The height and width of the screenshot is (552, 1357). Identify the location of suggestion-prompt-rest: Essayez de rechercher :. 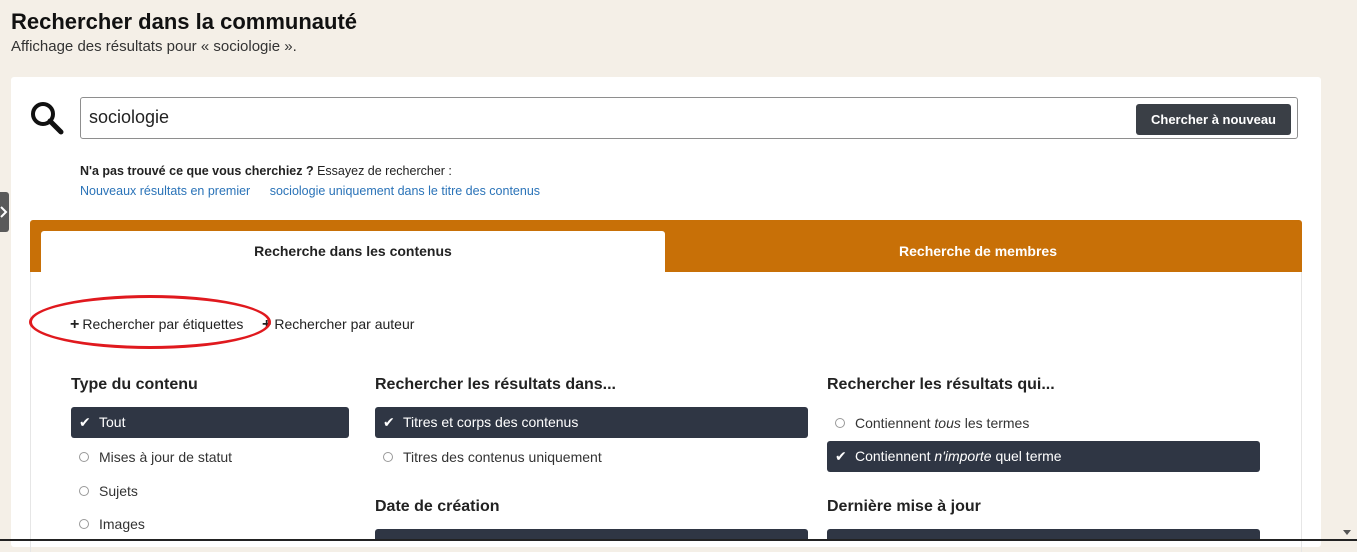
(384, 171).